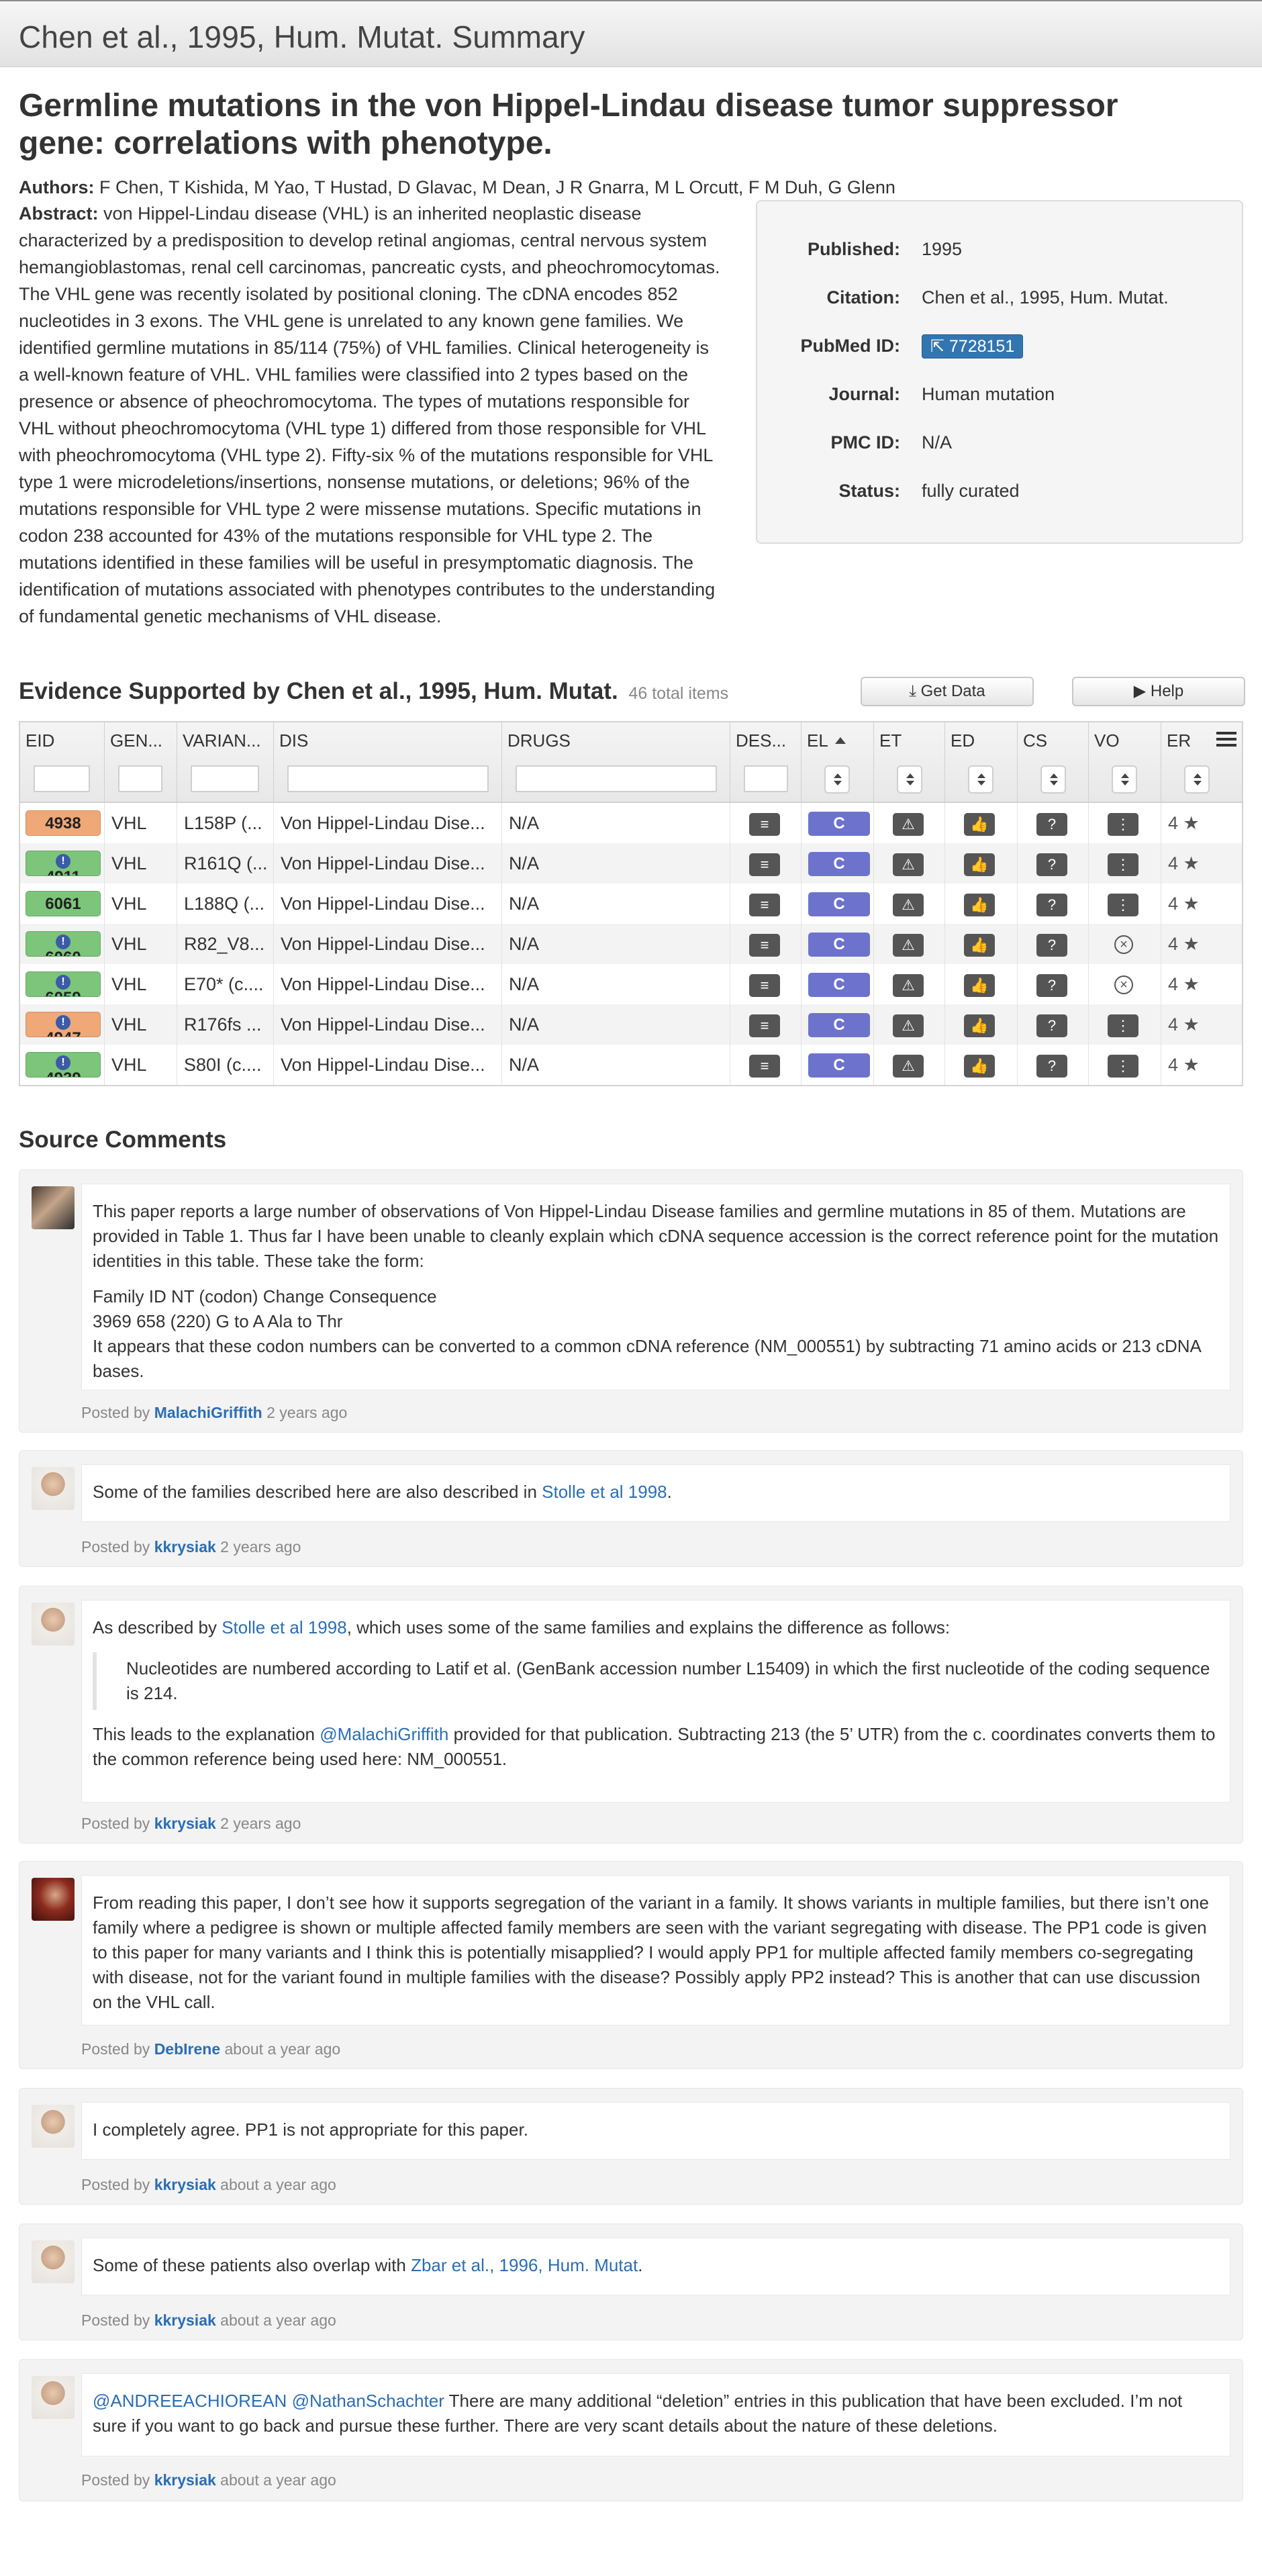  What do you see at coordinates (1226, 741) in the screenshot?
I see `grid-menu-icon` at bounding box center [1226, 741].